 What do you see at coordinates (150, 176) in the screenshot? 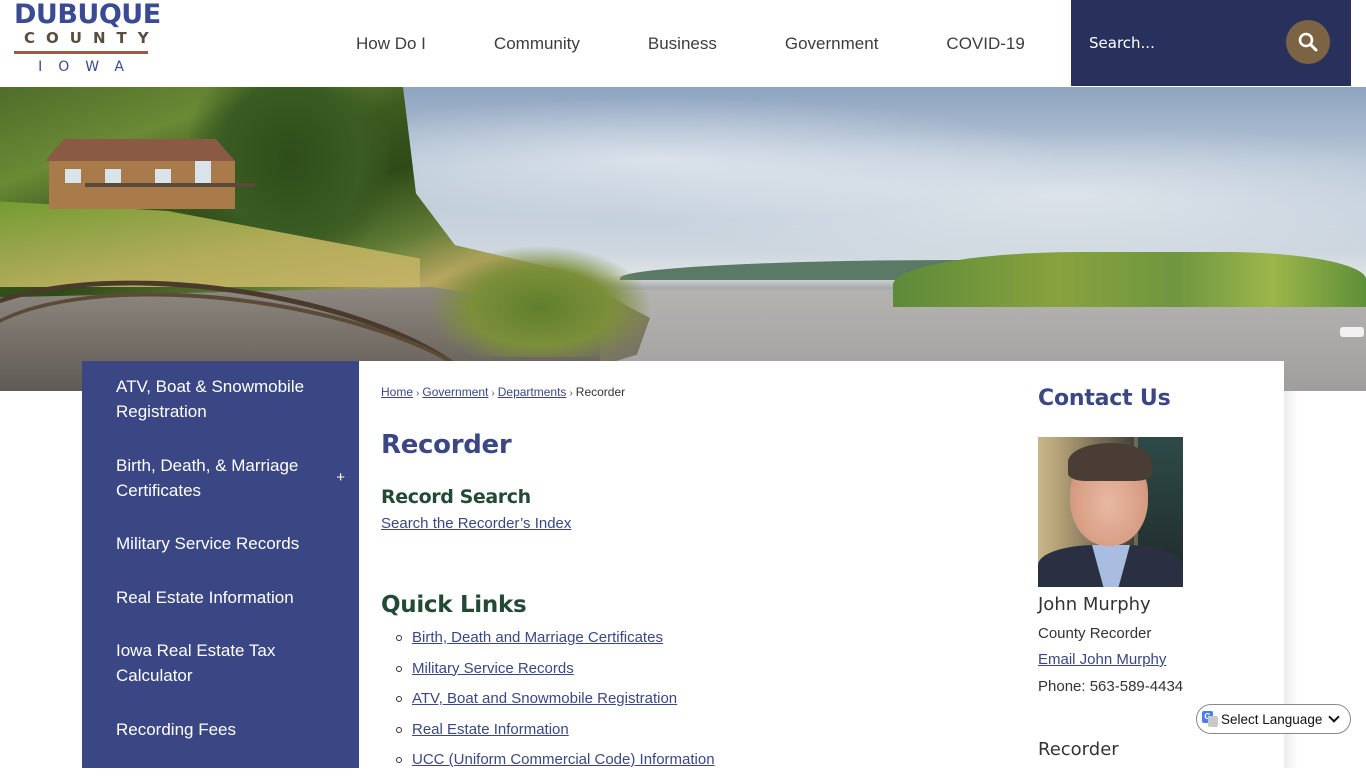
I see `hero-house` at bounding box center [150, 176].